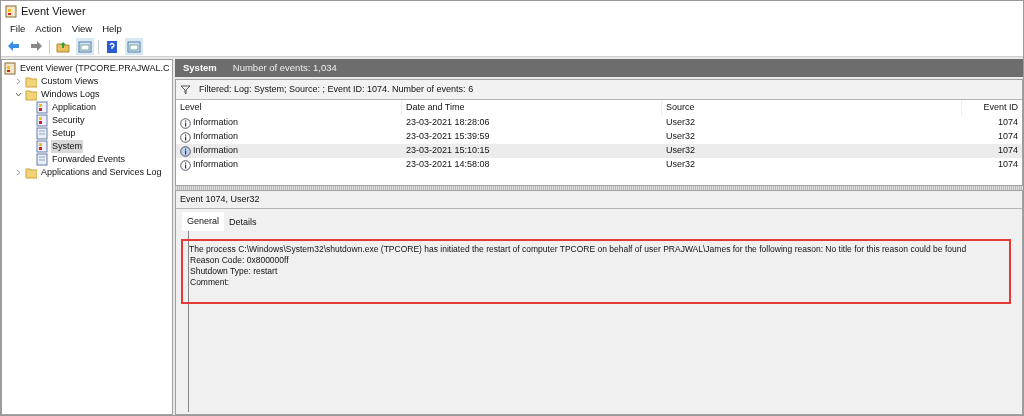 This screenshot has height=416, width=1024. Describe the element at coordinates (36, 46) in the screenshot. I see `forward-arrow-icon` at that location.